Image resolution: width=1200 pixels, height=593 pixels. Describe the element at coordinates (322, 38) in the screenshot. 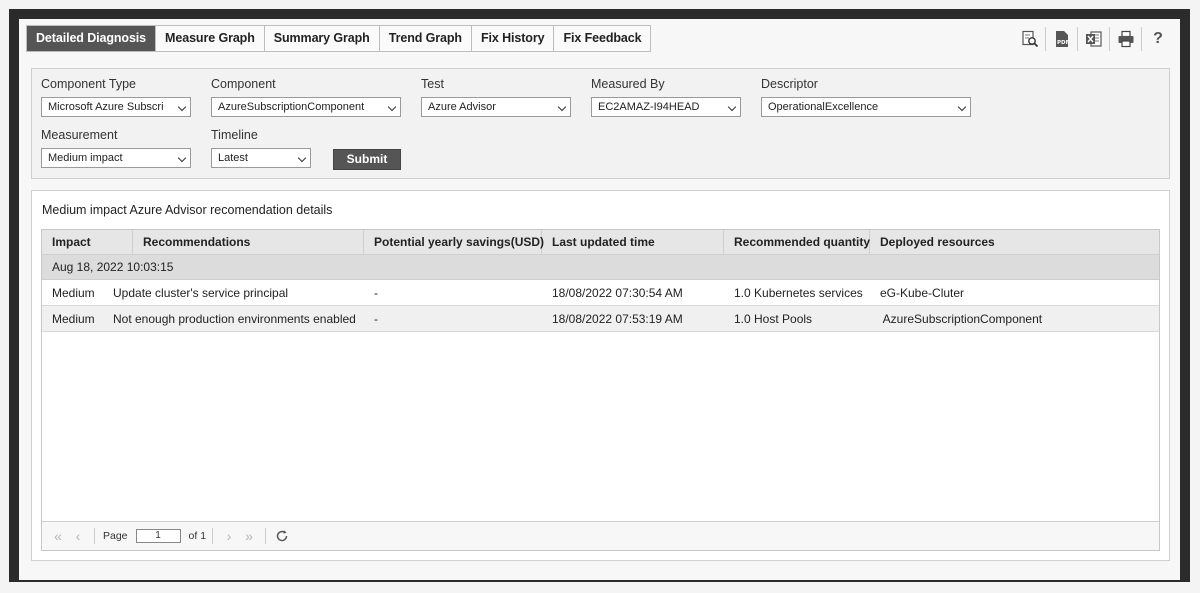

I see `tab-summary-graph: Summary Graph` at that location.